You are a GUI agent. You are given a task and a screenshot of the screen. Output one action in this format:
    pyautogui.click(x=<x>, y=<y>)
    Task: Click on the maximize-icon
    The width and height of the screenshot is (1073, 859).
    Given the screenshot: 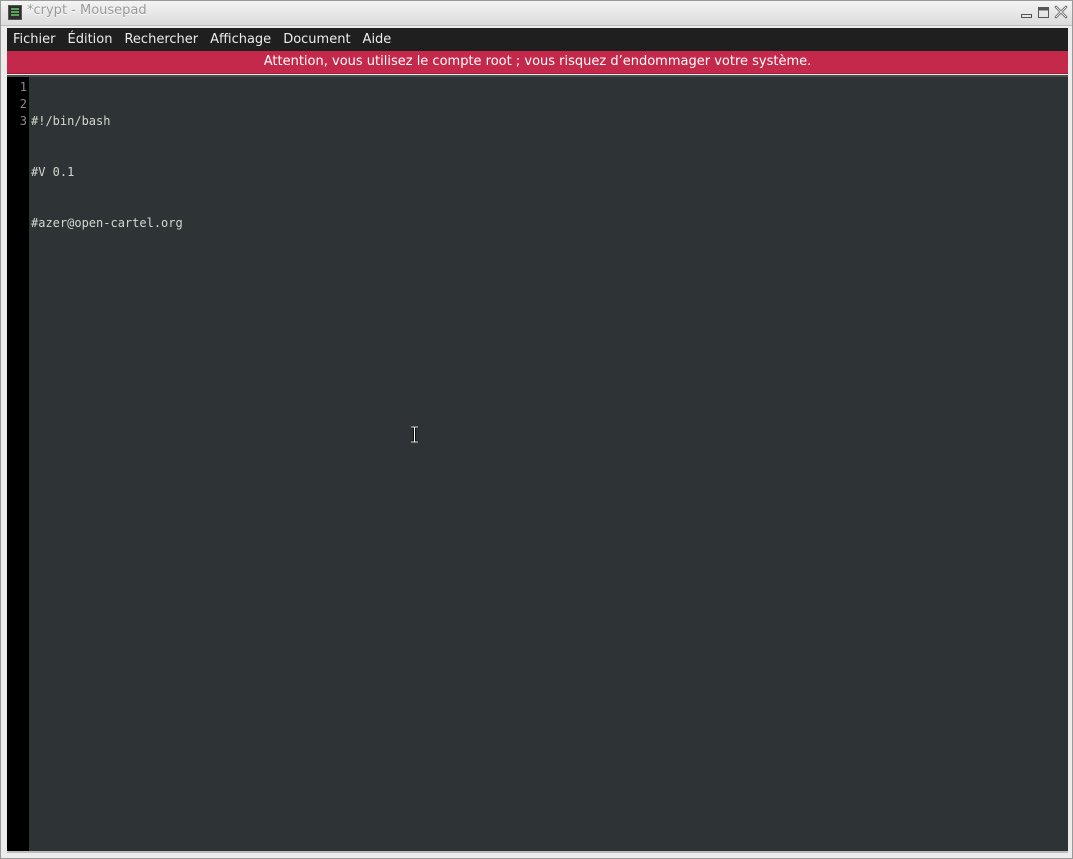 What is the action you would take?
    pyautogui.click(x=1043, y=12)
    